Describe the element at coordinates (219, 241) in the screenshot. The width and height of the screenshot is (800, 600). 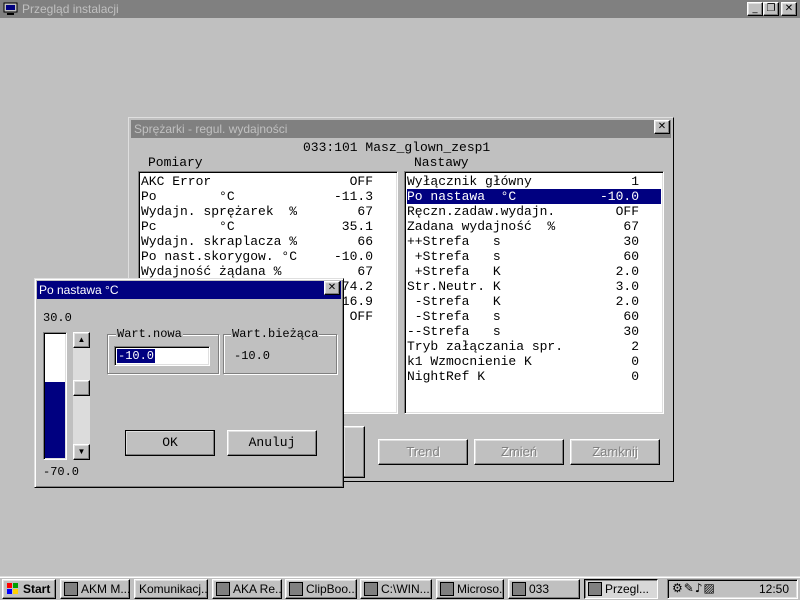
I see `measurements-label: Wydajn. skraplacza %` at that location.